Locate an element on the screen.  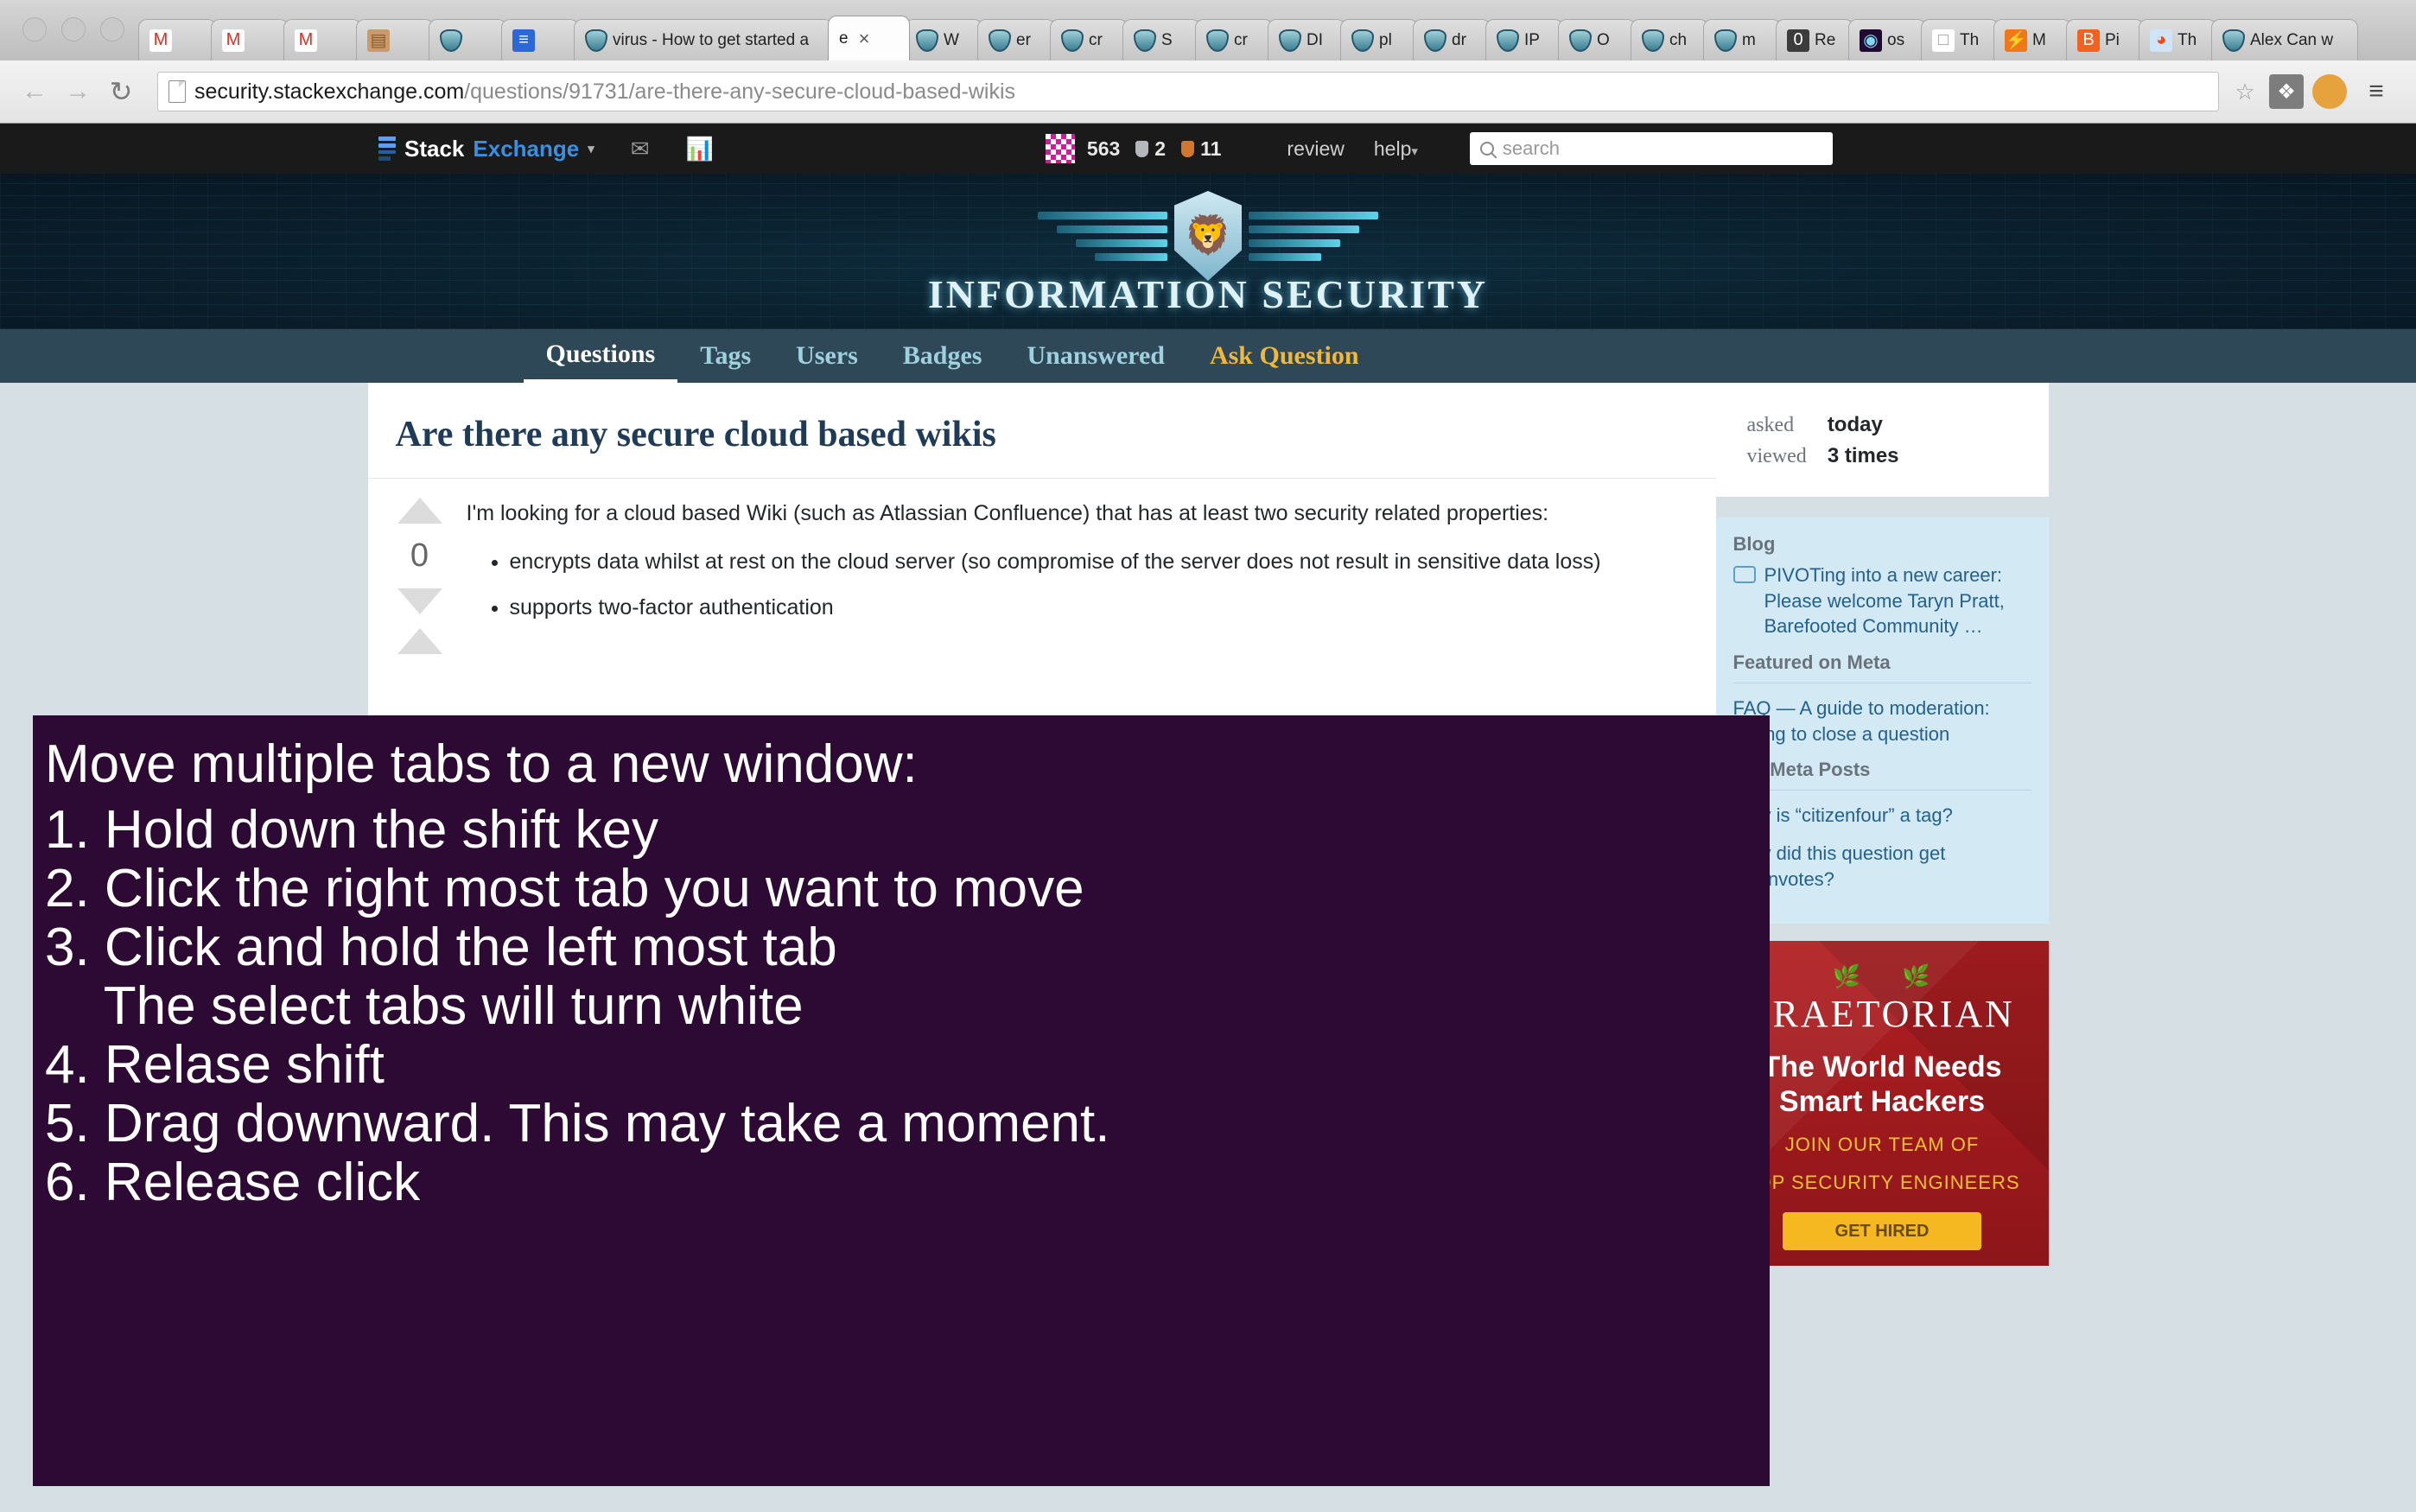
tab-label: dr is located at coordinates (1459, 39).